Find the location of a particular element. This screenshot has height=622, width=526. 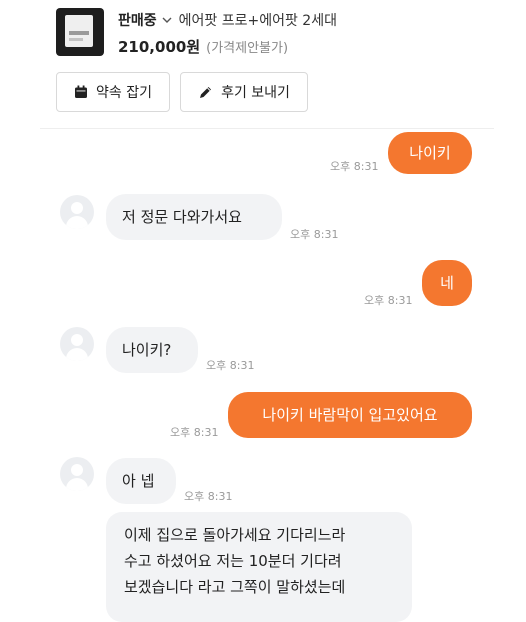

message-bubble-mine: 나이키 is located at coordinates (430, 153).